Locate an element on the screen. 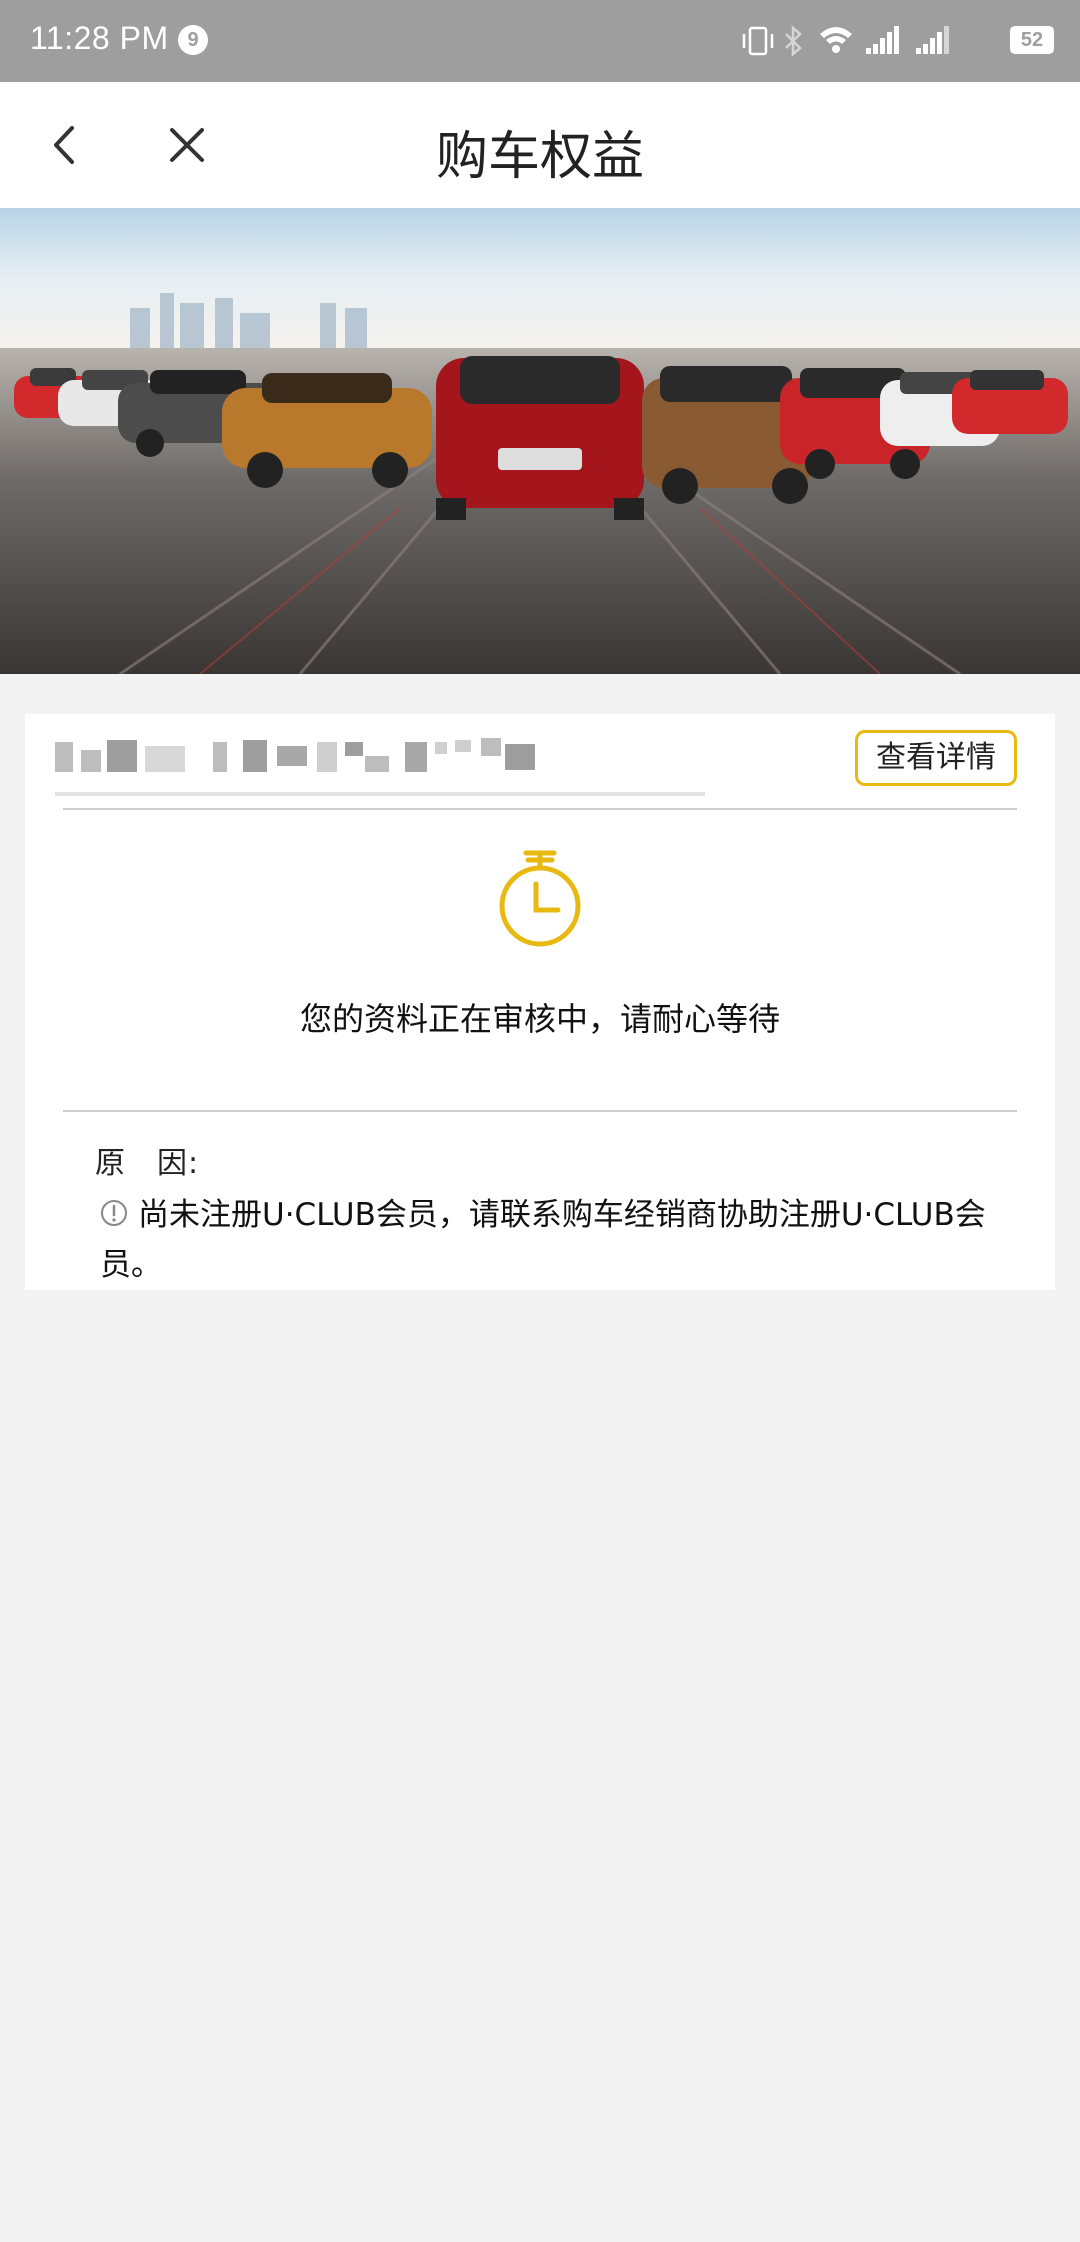 This screenshot has width=1080, height=2242. wifi-icon is located at coordinates (836, 40).